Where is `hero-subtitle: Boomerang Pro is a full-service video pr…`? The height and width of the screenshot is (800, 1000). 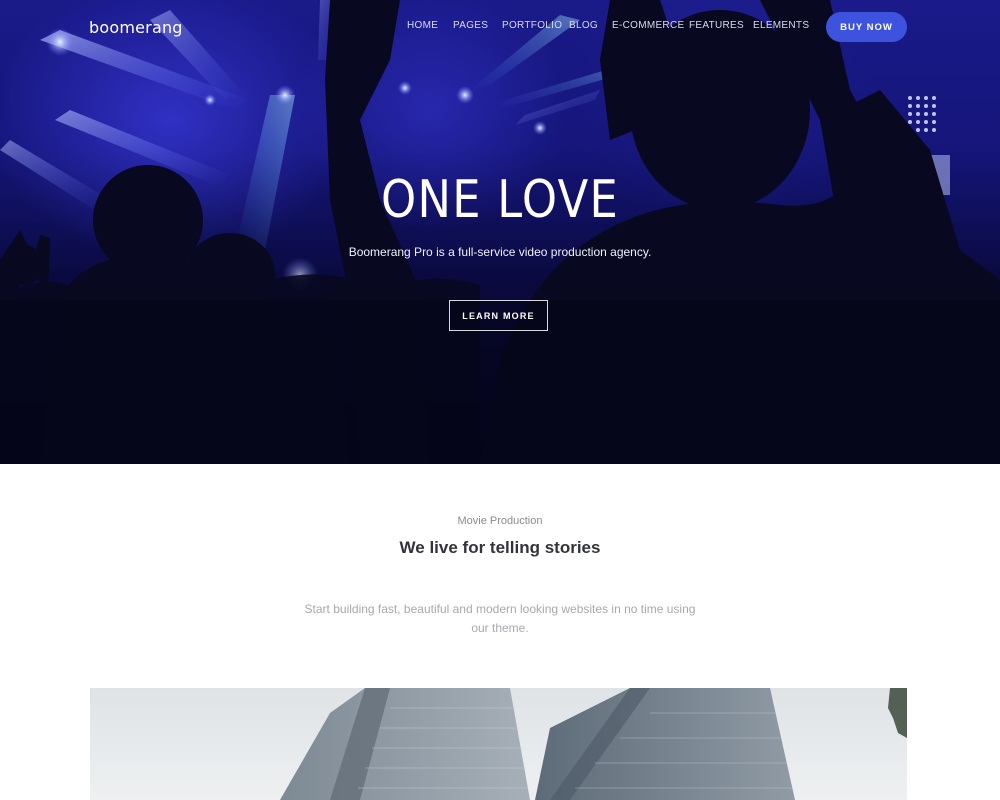 hero-subtitle: Boomerang Pro is a full-service video pr… is located at coordinates (500, 252).